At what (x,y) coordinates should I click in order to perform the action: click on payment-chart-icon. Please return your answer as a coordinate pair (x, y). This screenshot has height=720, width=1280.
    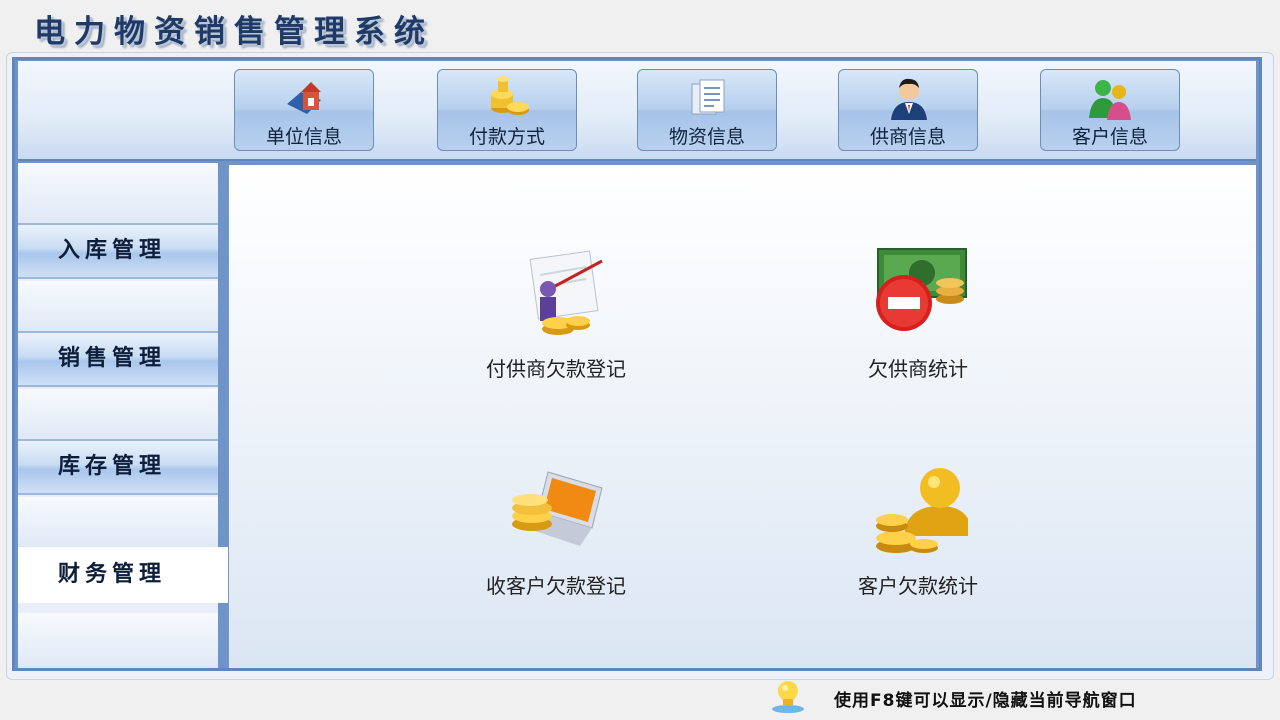
    Looking at the image, I should click on (566, 292).